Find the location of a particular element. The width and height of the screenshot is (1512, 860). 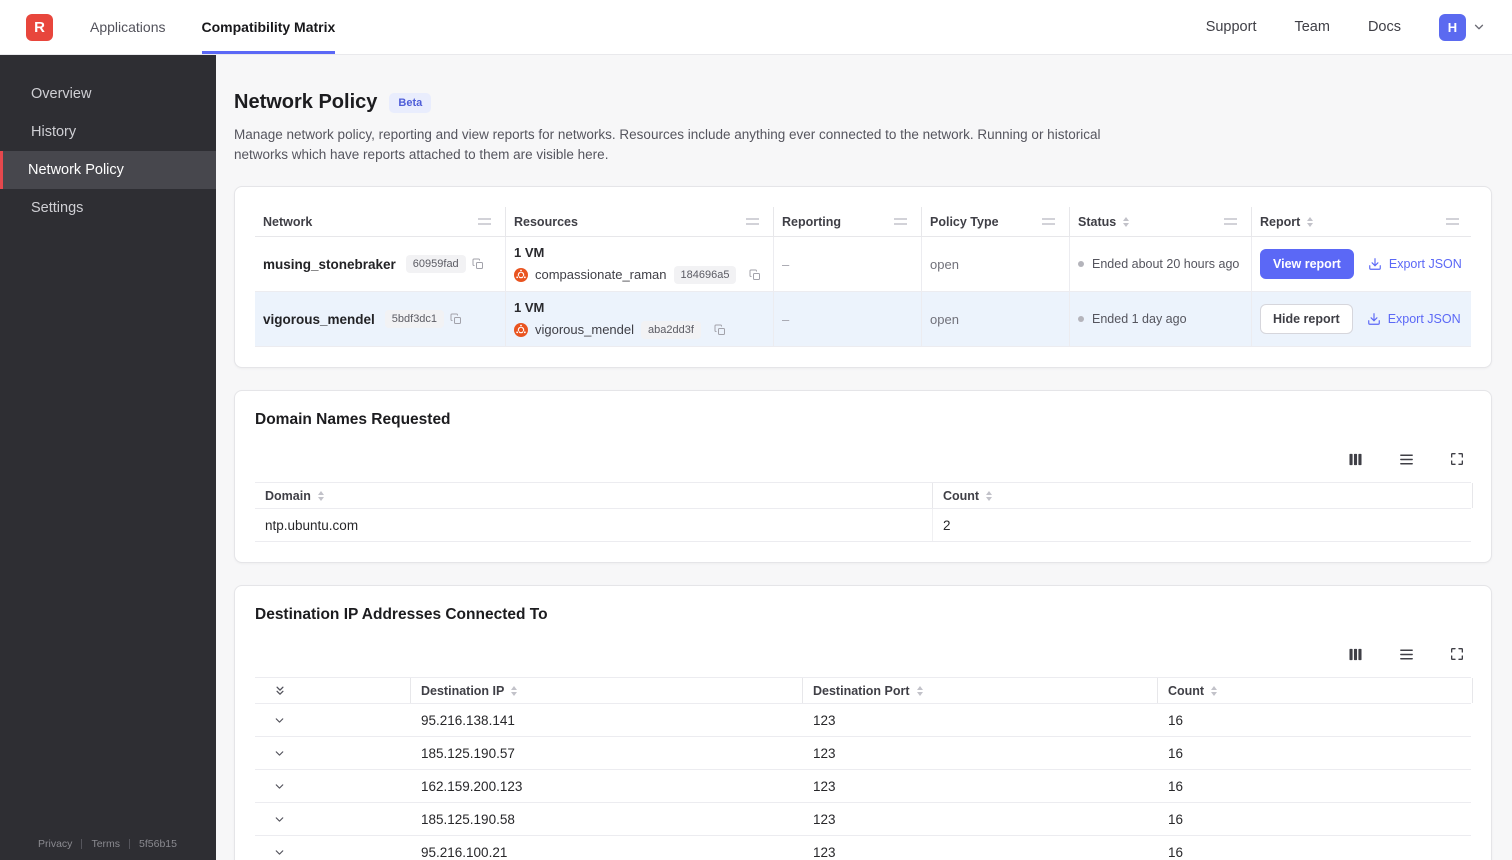

destinations-table-header: Destination IP Destination Port Count is located at coordinates (864, 691).